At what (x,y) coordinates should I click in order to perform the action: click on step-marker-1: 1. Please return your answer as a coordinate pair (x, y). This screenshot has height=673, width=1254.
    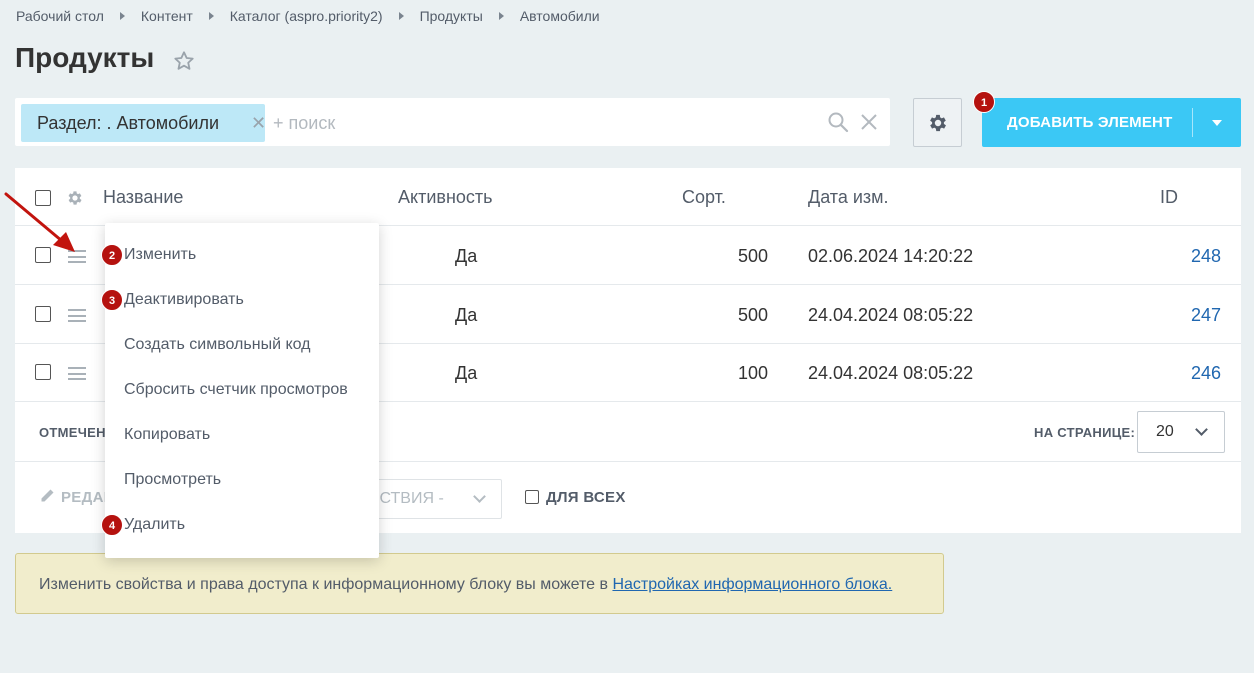
    Looking at the image, I should click on (984, 102).